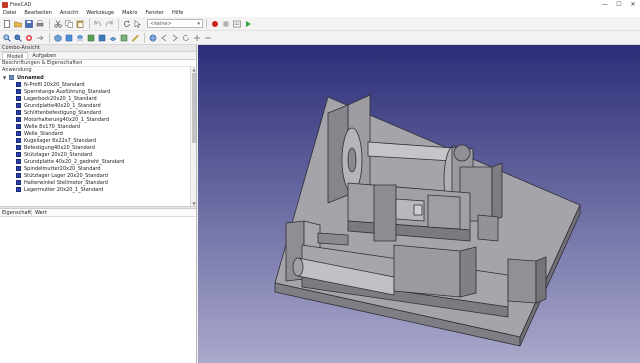 This screenshot has width=640, height=363. I want to click on window-title: FreeCAD, so click(21, 4).